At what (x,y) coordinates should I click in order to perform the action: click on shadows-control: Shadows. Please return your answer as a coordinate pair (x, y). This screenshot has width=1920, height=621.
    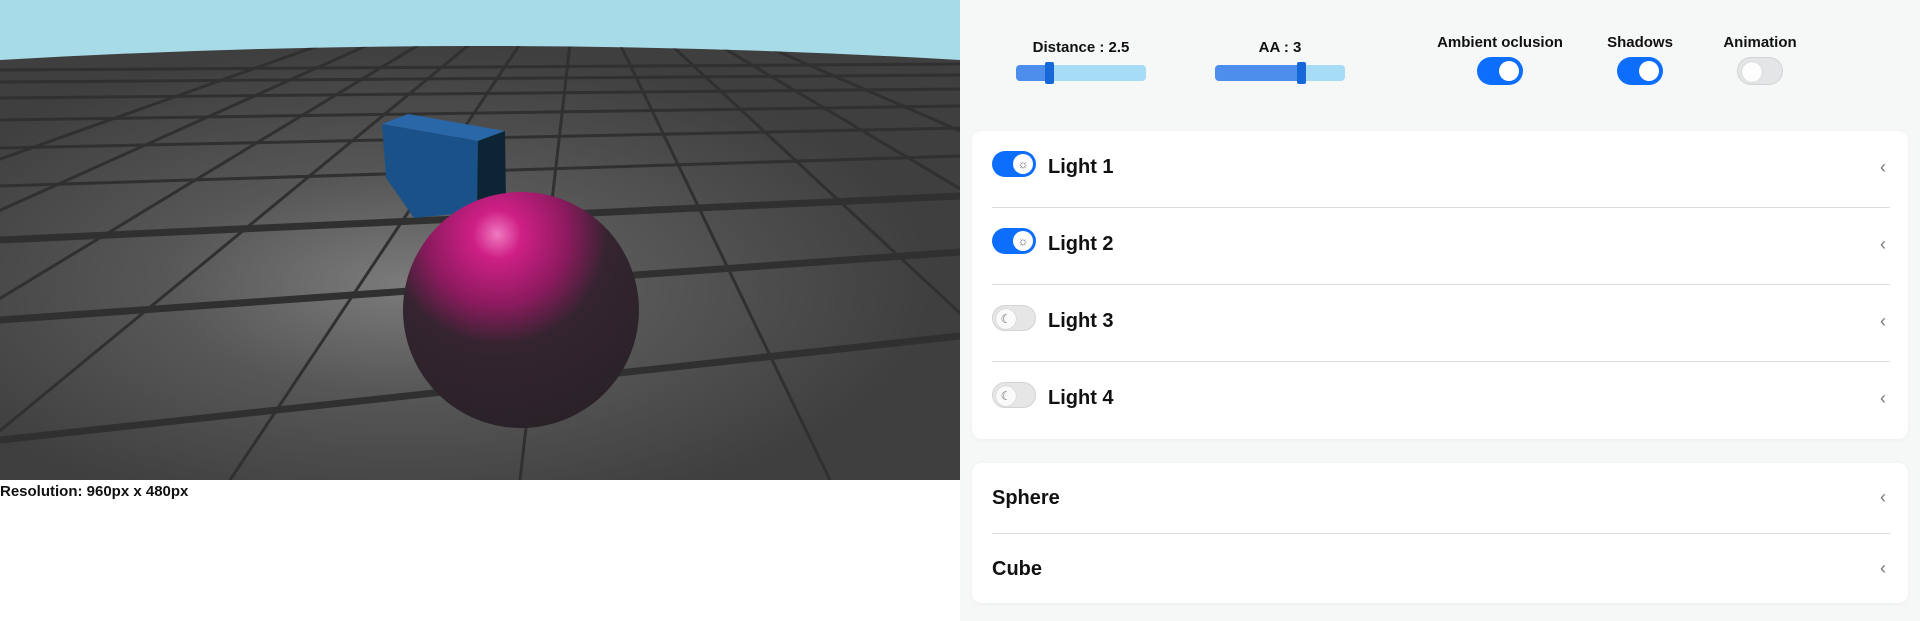
    Looking at the image, I should click on (1640, 62).